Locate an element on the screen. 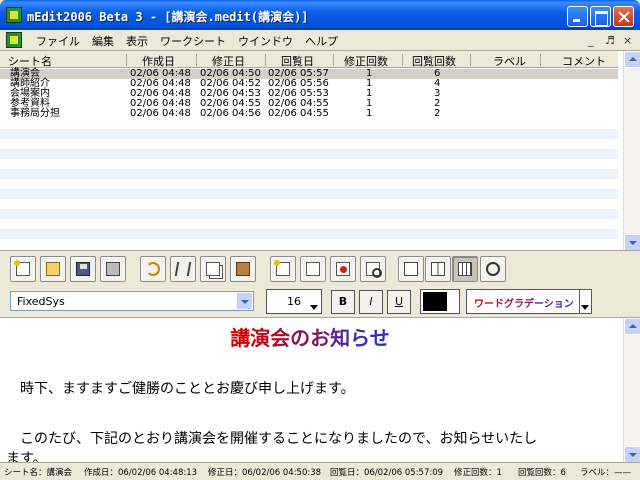 The image size is (640, 480). menu-help: ヘルプ is located at coordinates (321, 41).